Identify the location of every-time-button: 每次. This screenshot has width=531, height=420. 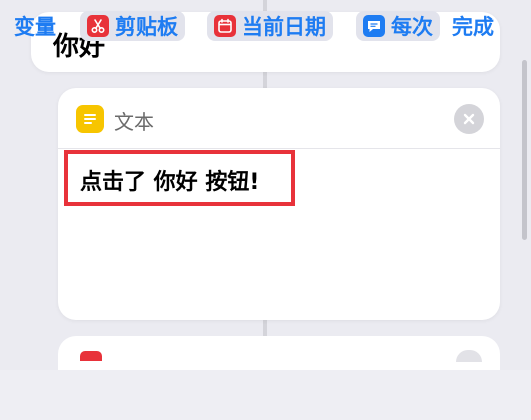
(398, 26).